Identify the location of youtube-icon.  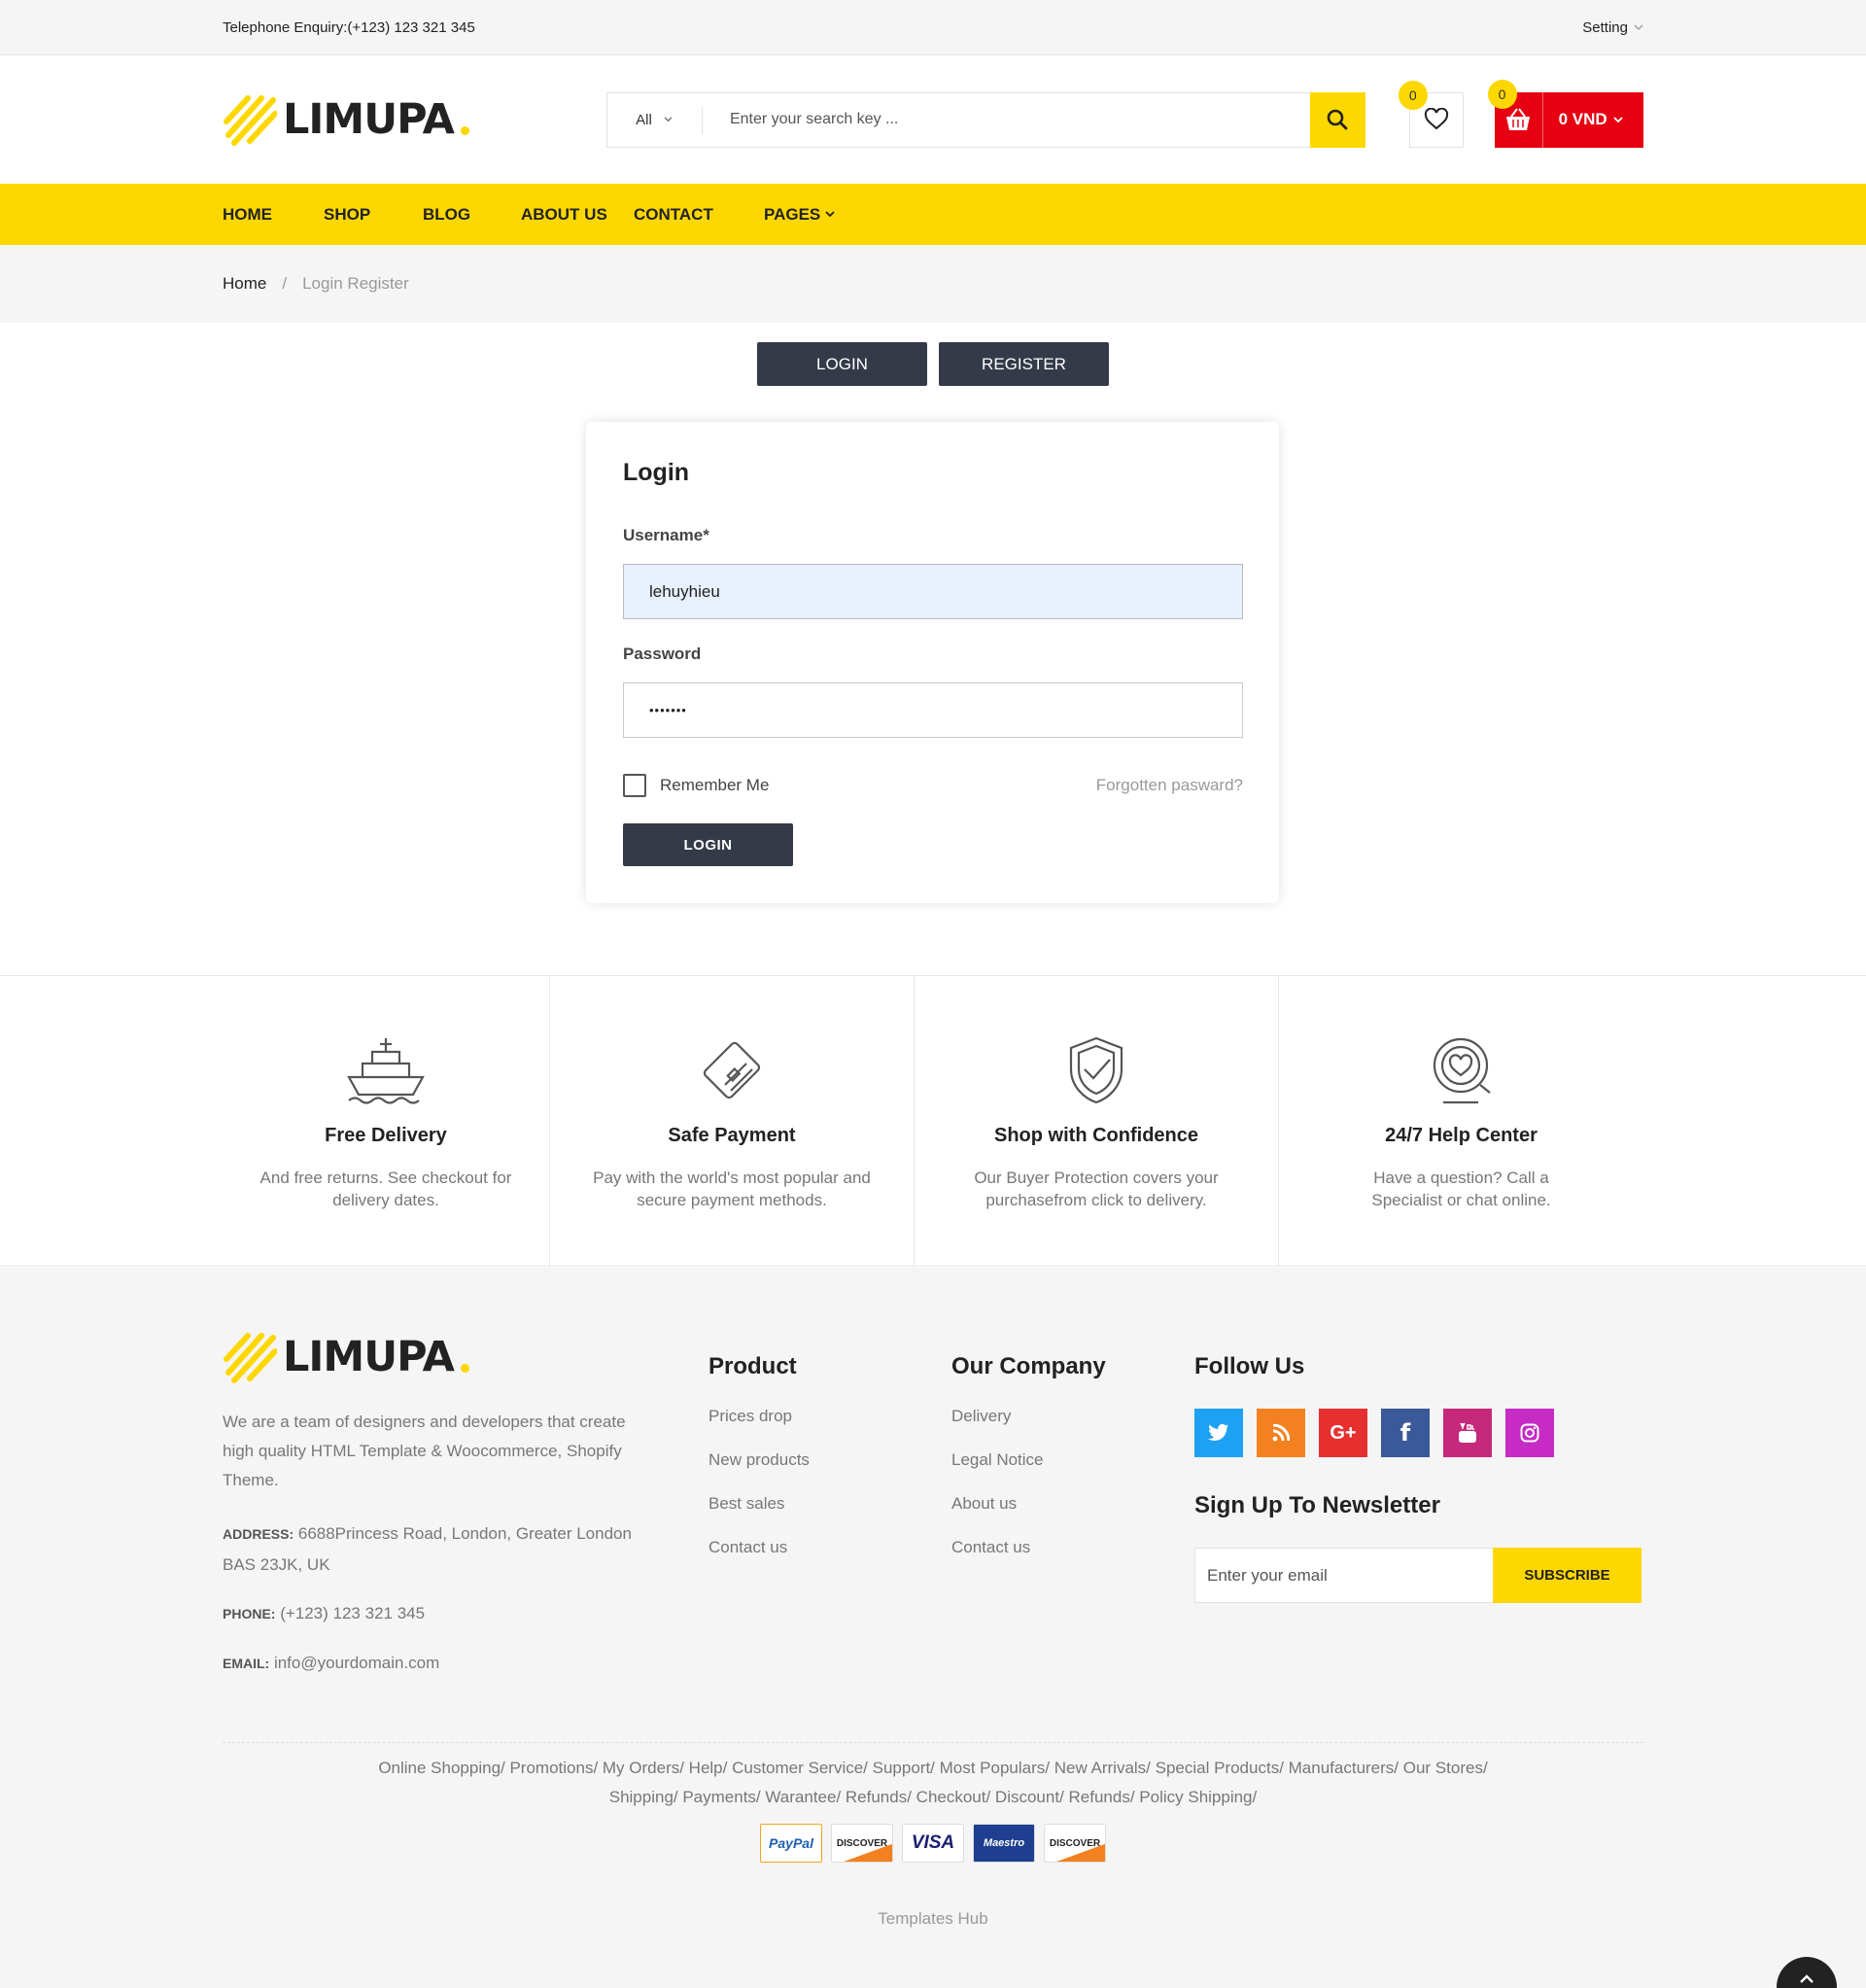
(1467, 1433).